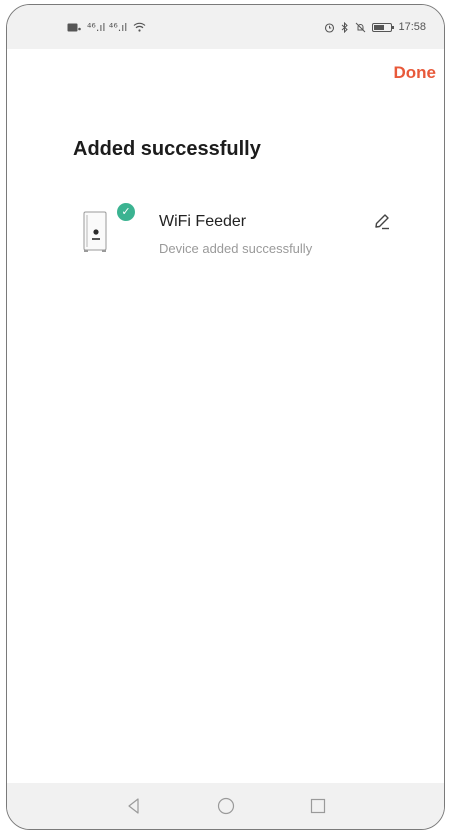 This screenshot has height=836, width=453. I want to click on status-bar-right: 17:58, so click(375, 27).